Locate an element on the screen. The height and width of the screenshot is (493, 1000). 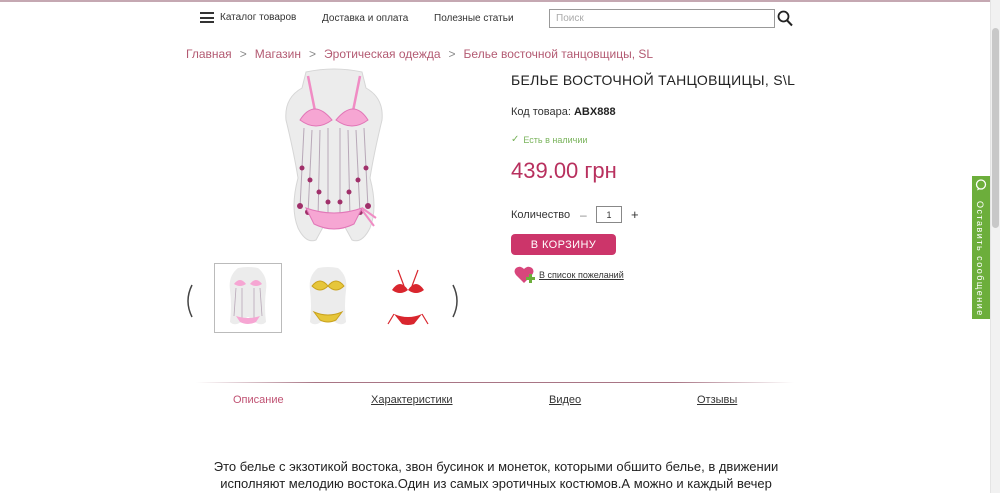
thumbnail-pink is located at coordinates (248, 298).